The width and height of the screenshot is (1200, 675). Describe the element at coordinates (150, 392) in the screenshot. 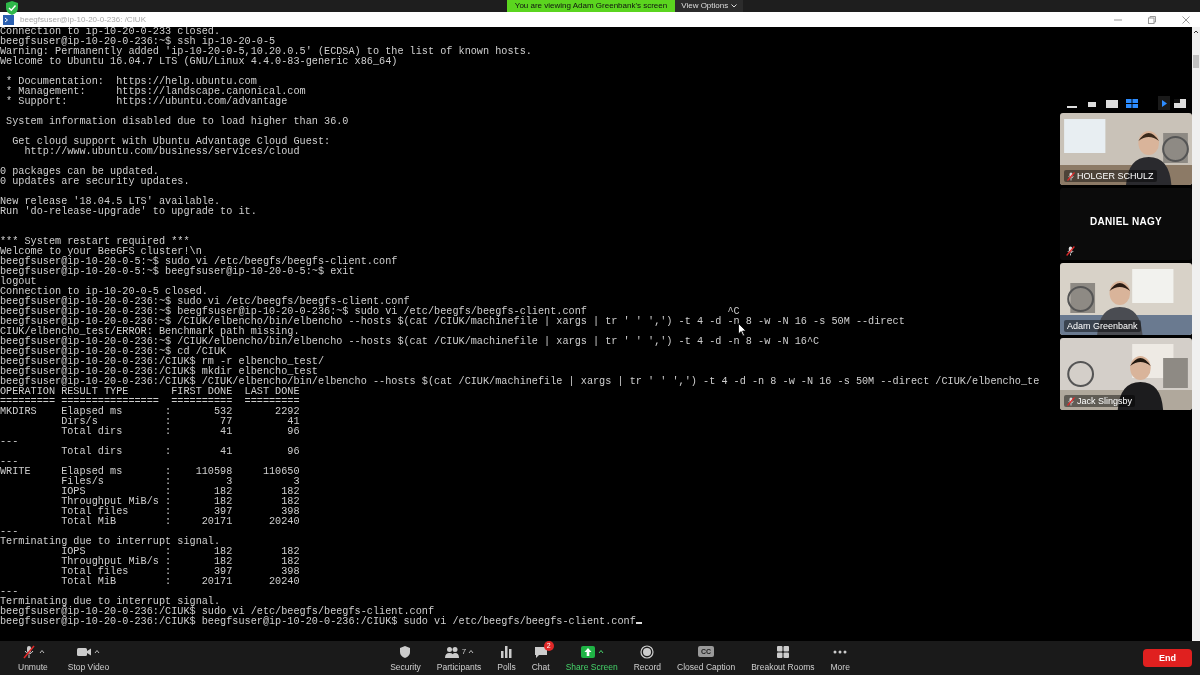

I see `terminal-line: OPERATION RESULT TYPE FIRST DONE LAST DONE` at that location.